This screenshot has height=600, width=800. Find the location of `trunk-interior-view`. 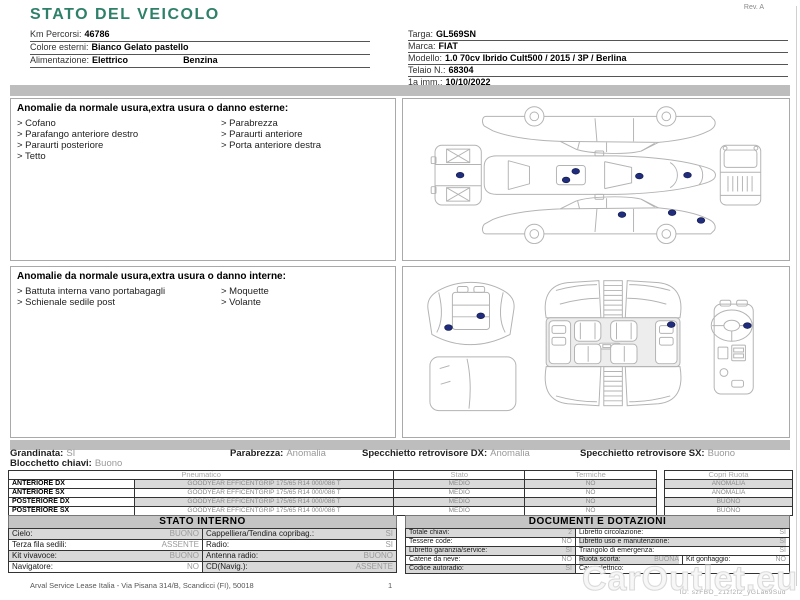

trunk-interior-view is located at coordinates (471, 313).